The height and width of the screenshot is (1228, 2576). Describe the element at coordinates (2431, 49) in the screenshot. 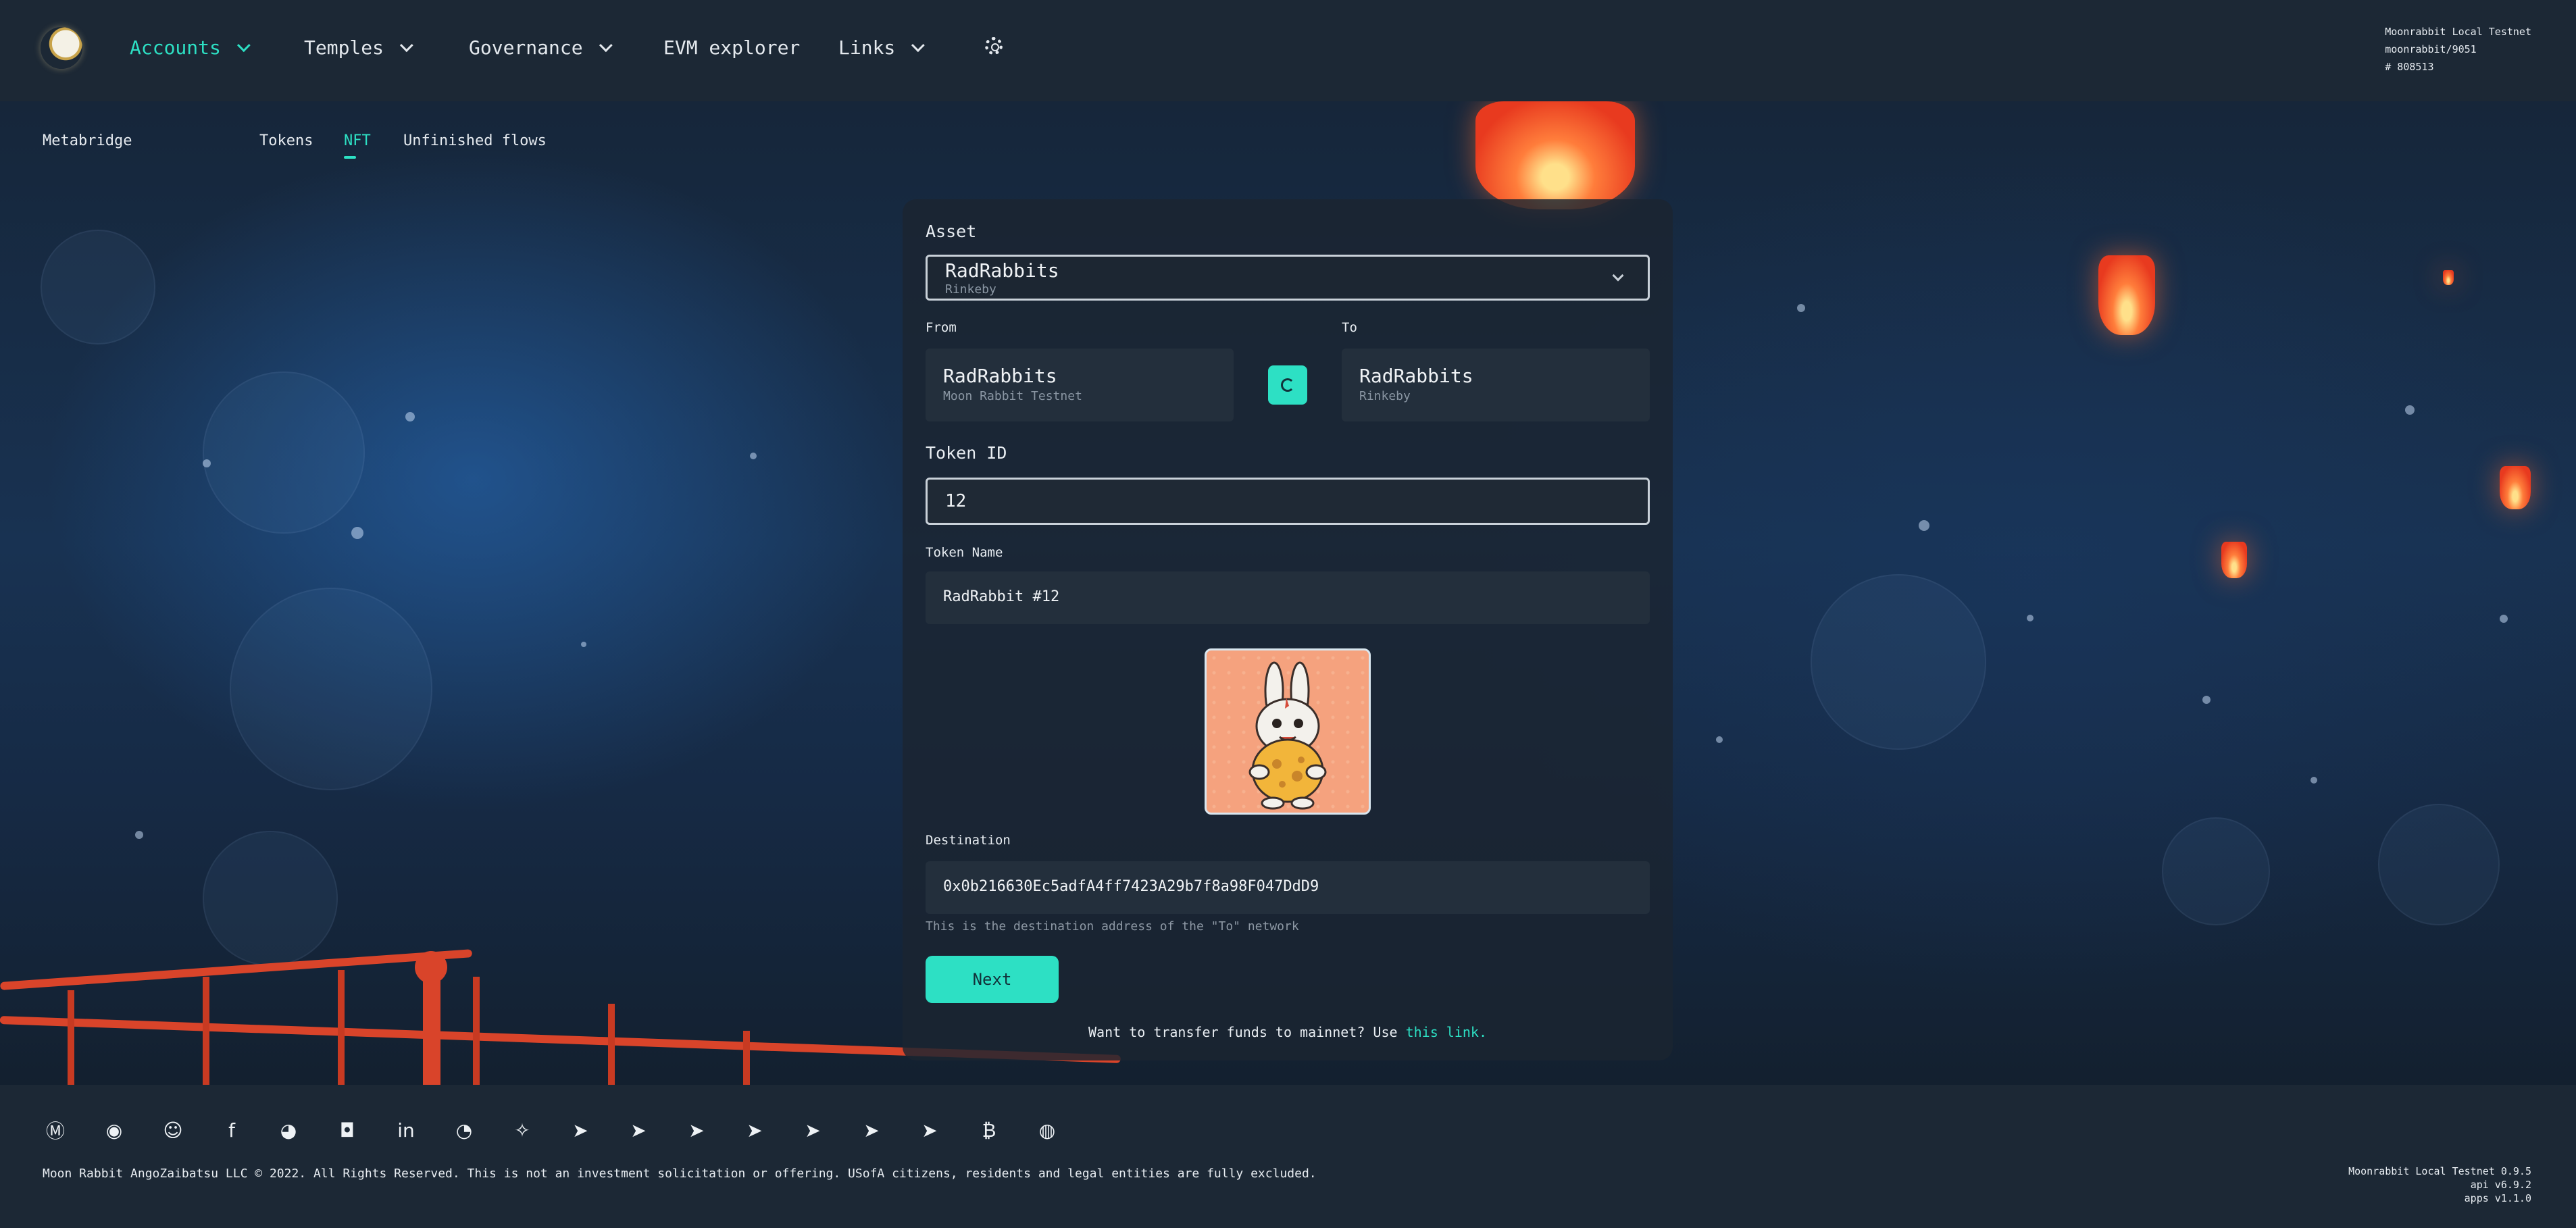

I see `network-spec: moonrabbit/9051` at that location.